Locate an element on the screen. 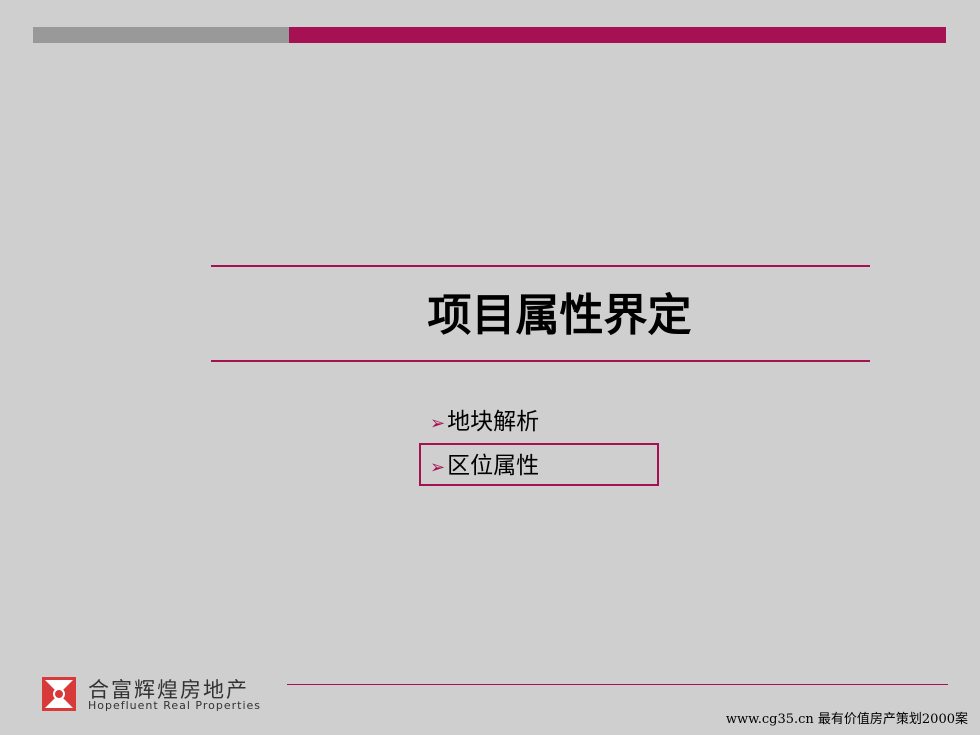  menu-item-label: 地块解析 is located at coordinates (493, 422).